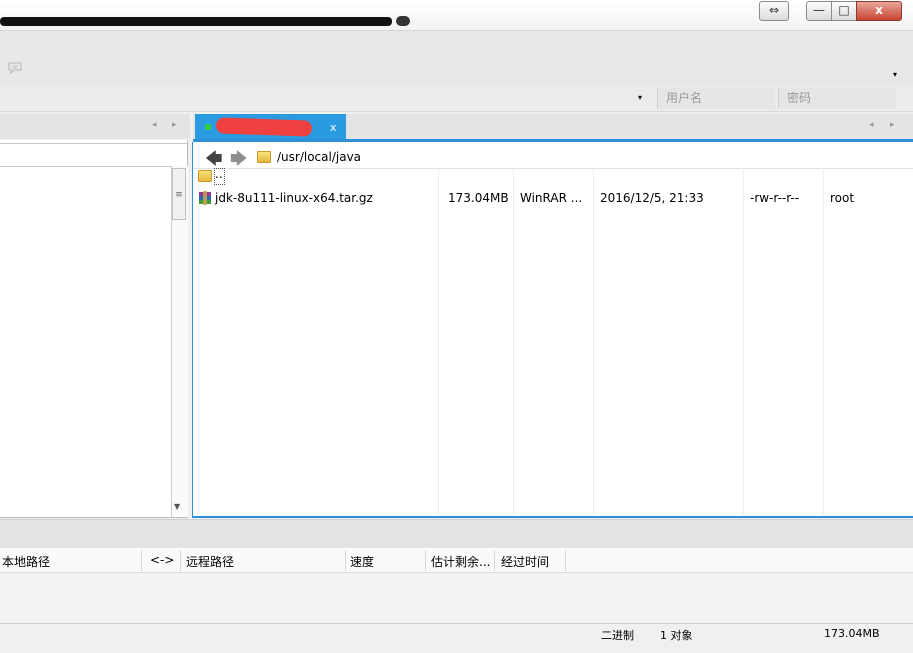 The width and height of the screenshot is (913, 653). Describe the element at coordinates (15, 68) in the screenshot. I see `speech-bubble-icon` at that location.